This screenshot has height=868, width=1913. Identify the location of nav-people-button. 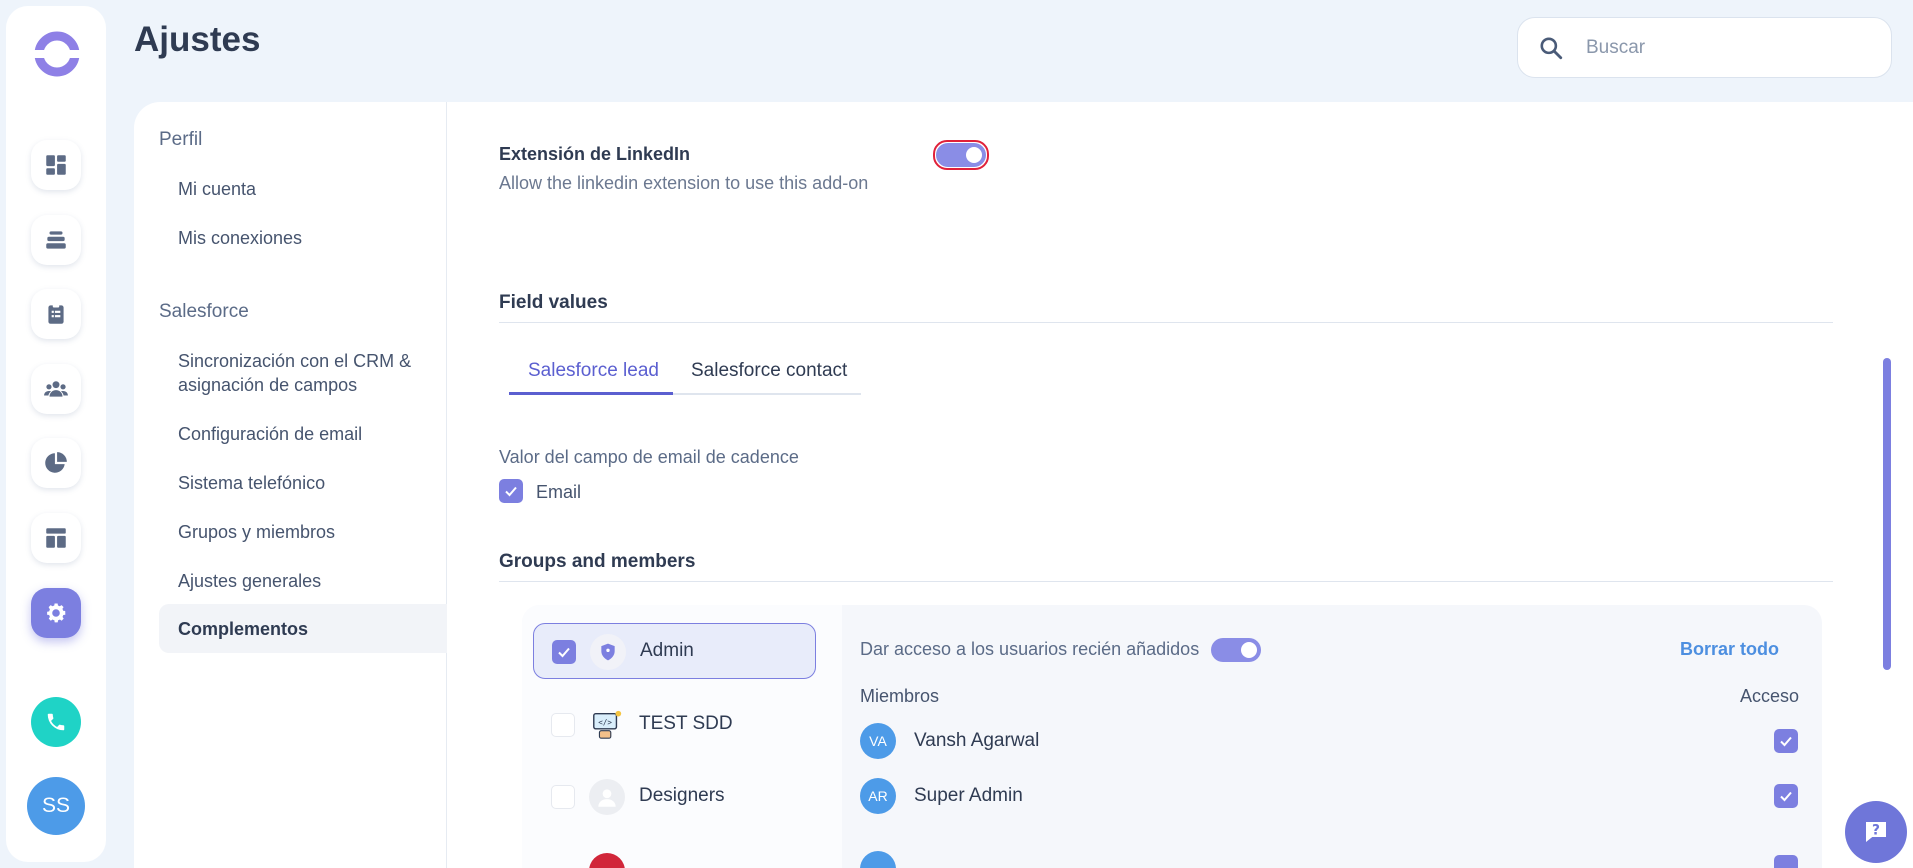
(56, 389).